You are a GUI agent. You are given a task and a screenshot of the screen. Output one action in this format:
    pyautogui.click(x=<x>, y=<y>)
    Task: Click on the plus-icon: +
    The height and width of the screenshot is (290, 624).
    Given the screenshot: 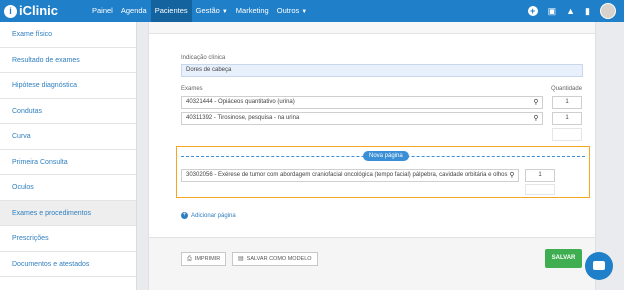 What is the action you would take?
    pyautogui.click(x=532, y=11)
    